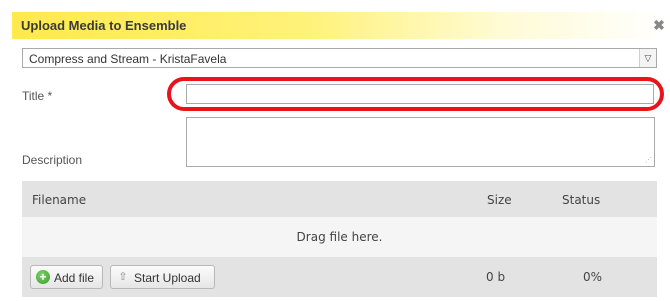  I want to click on close-icon: ✖, so click(659, 25).